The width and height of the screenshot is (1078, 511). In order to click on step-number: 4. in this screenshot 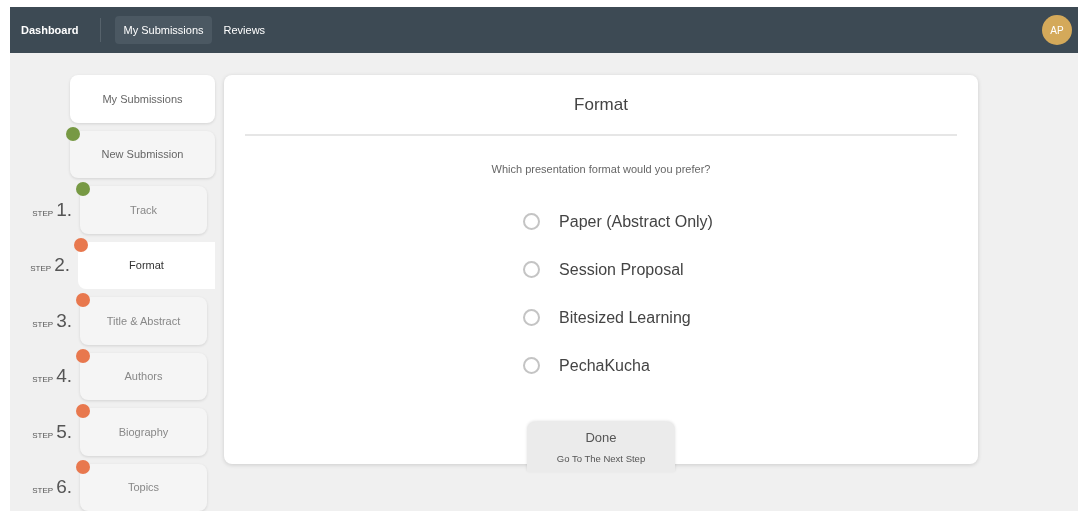, I will do `click(64, 376)`.